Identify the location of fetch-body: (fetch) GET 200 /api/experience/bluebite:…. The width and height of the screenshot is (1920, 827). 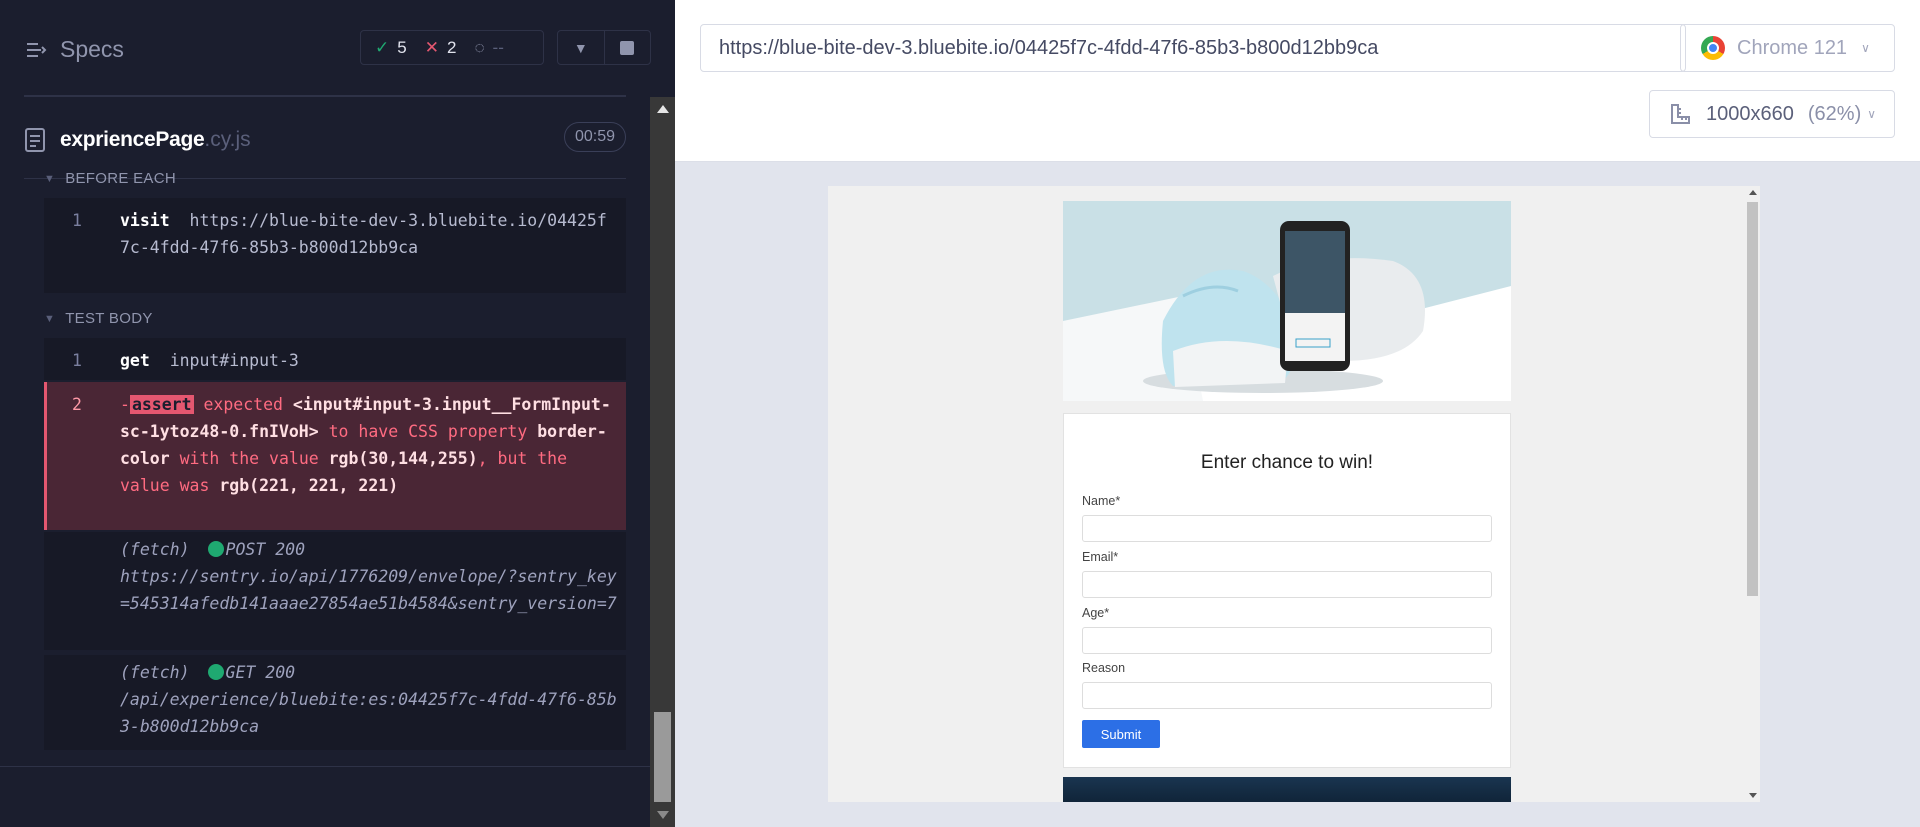
(369, 699).